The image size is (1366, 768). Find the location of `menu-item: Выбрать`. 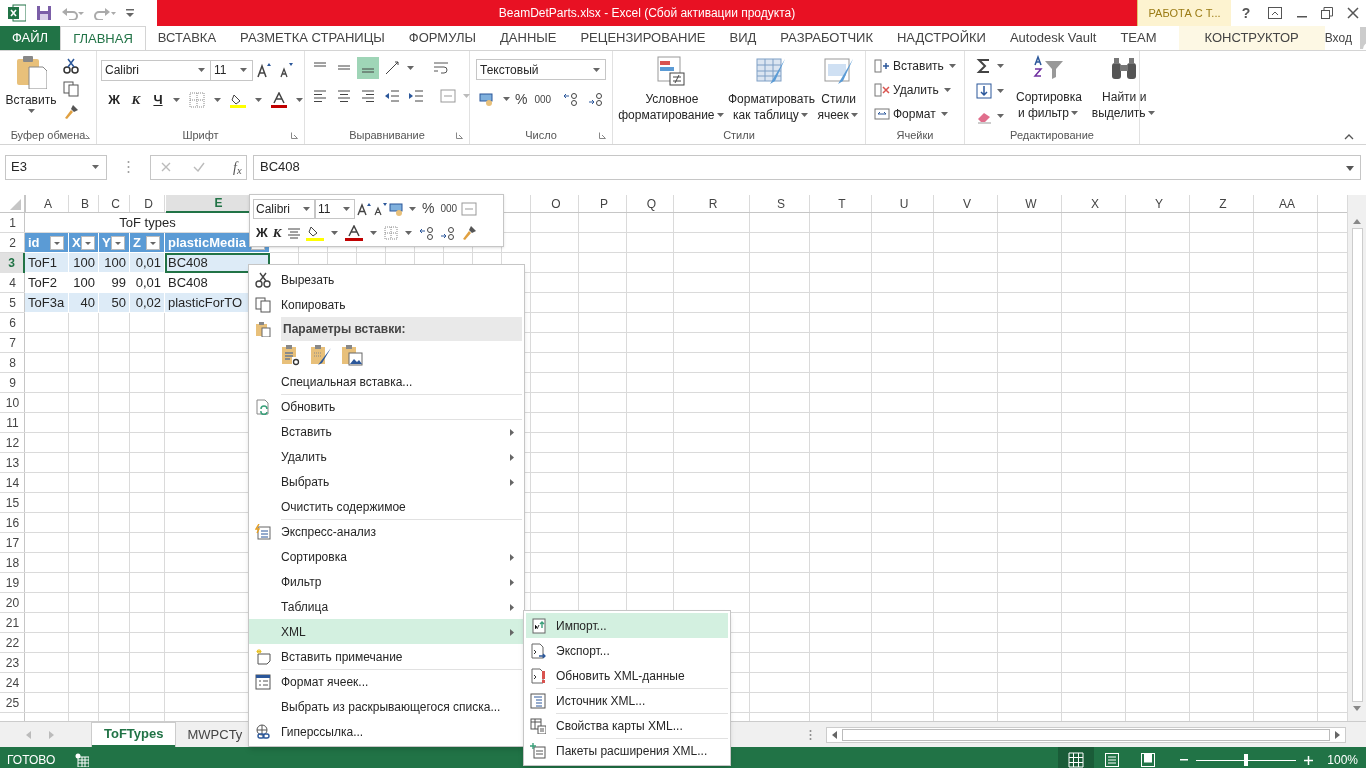

menu-item: Выбрать is located at coordinates (386, 481).